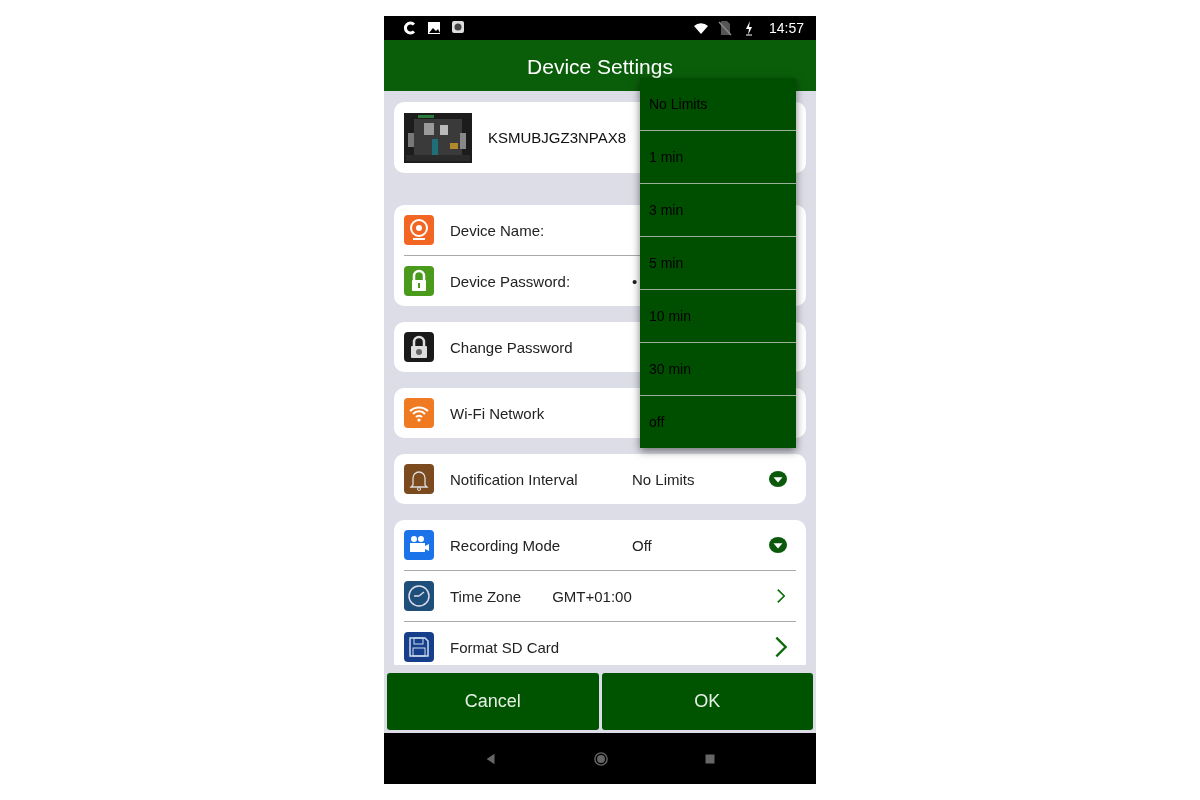 The width and height of the screenshot is (1200, 800). I want to click on ok-button: OK, so click(707, 701).